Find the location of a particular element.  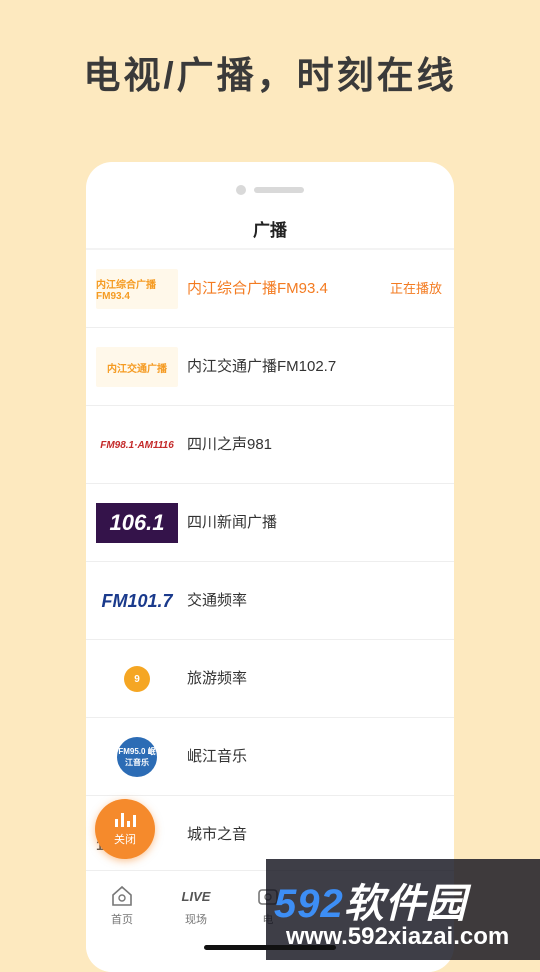

tab-live: LIVE 现场 is located at coordinates (196, 906).